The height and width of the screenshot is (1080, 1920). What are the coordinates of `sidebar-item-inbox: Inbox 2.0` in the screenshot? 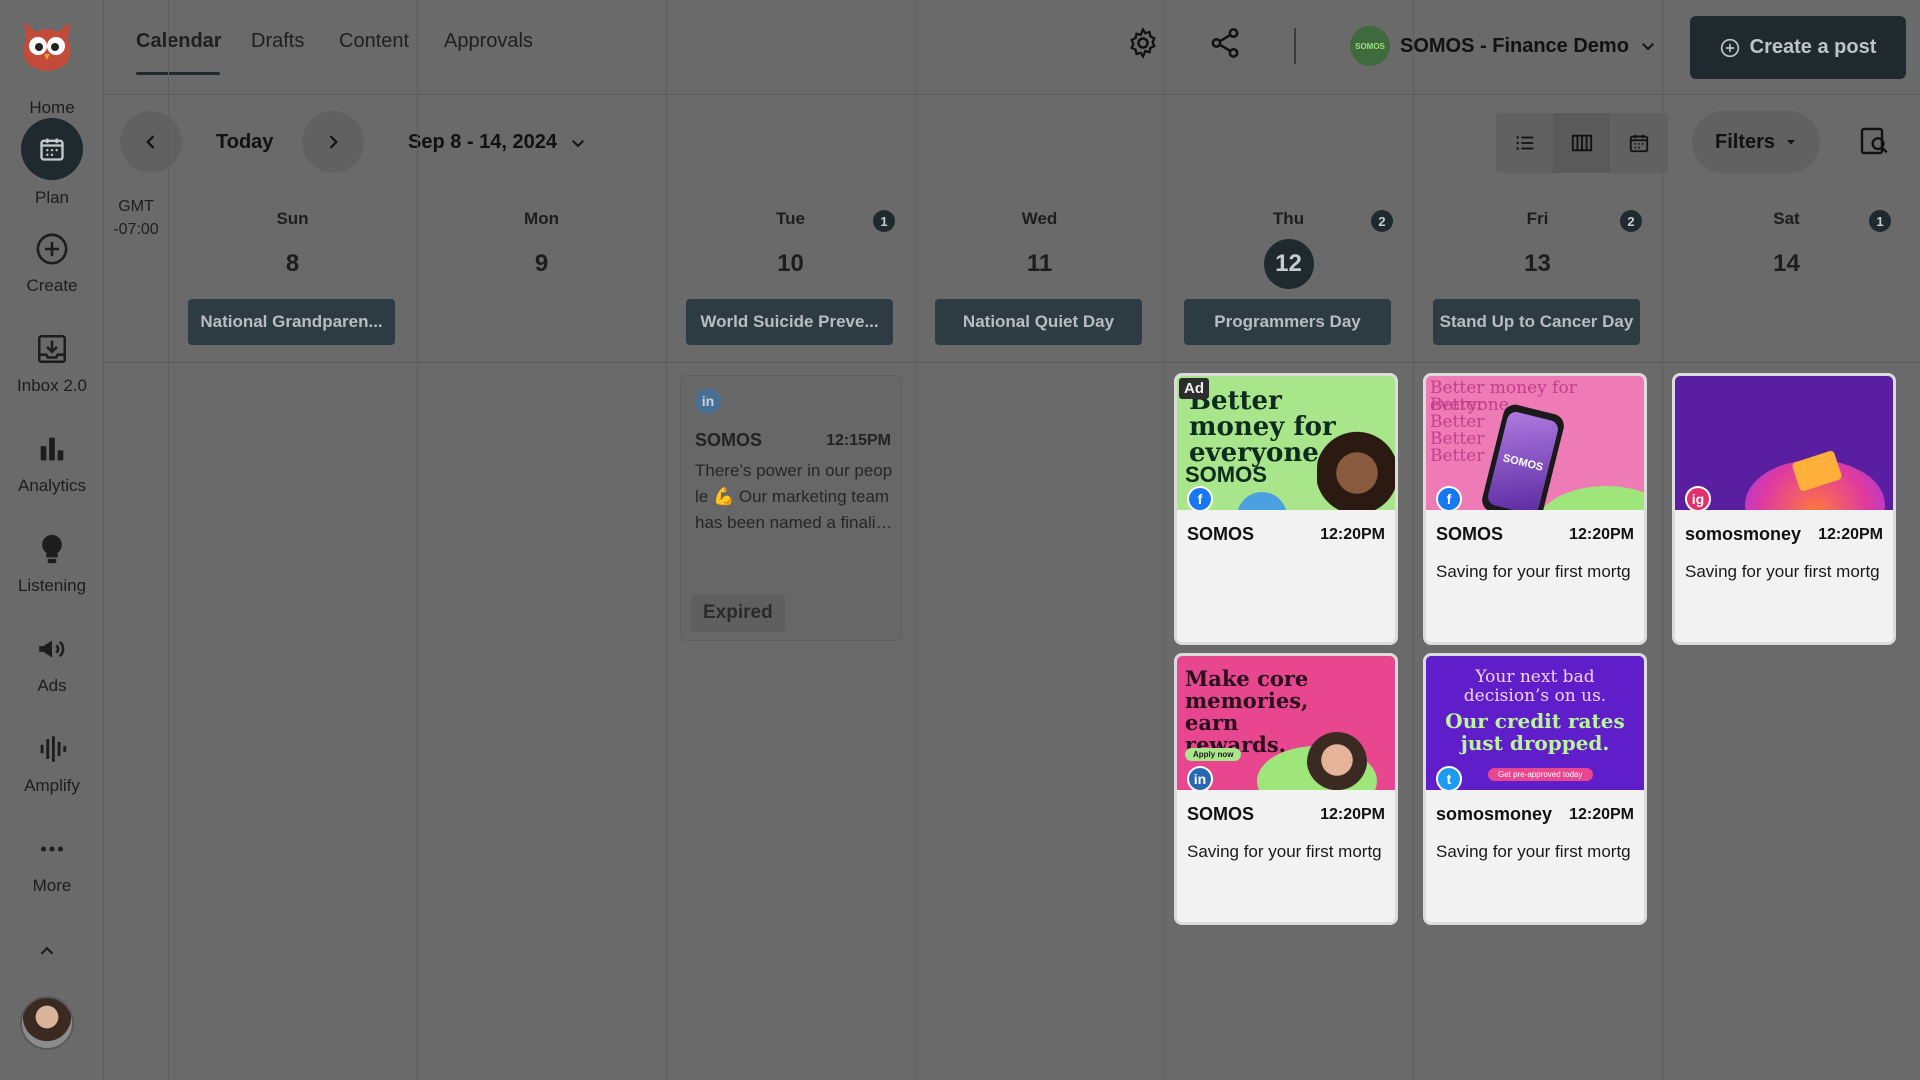 It's located at (52, 364).